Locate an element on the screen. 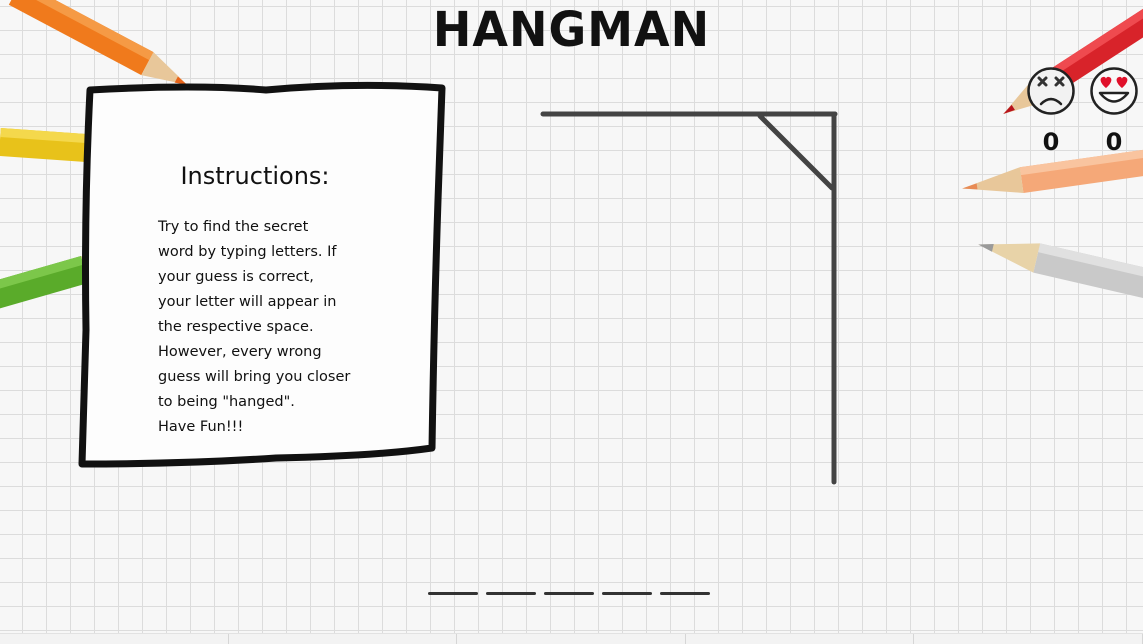  heart-eyes-face-icon is located at coordinates (1114, 91).